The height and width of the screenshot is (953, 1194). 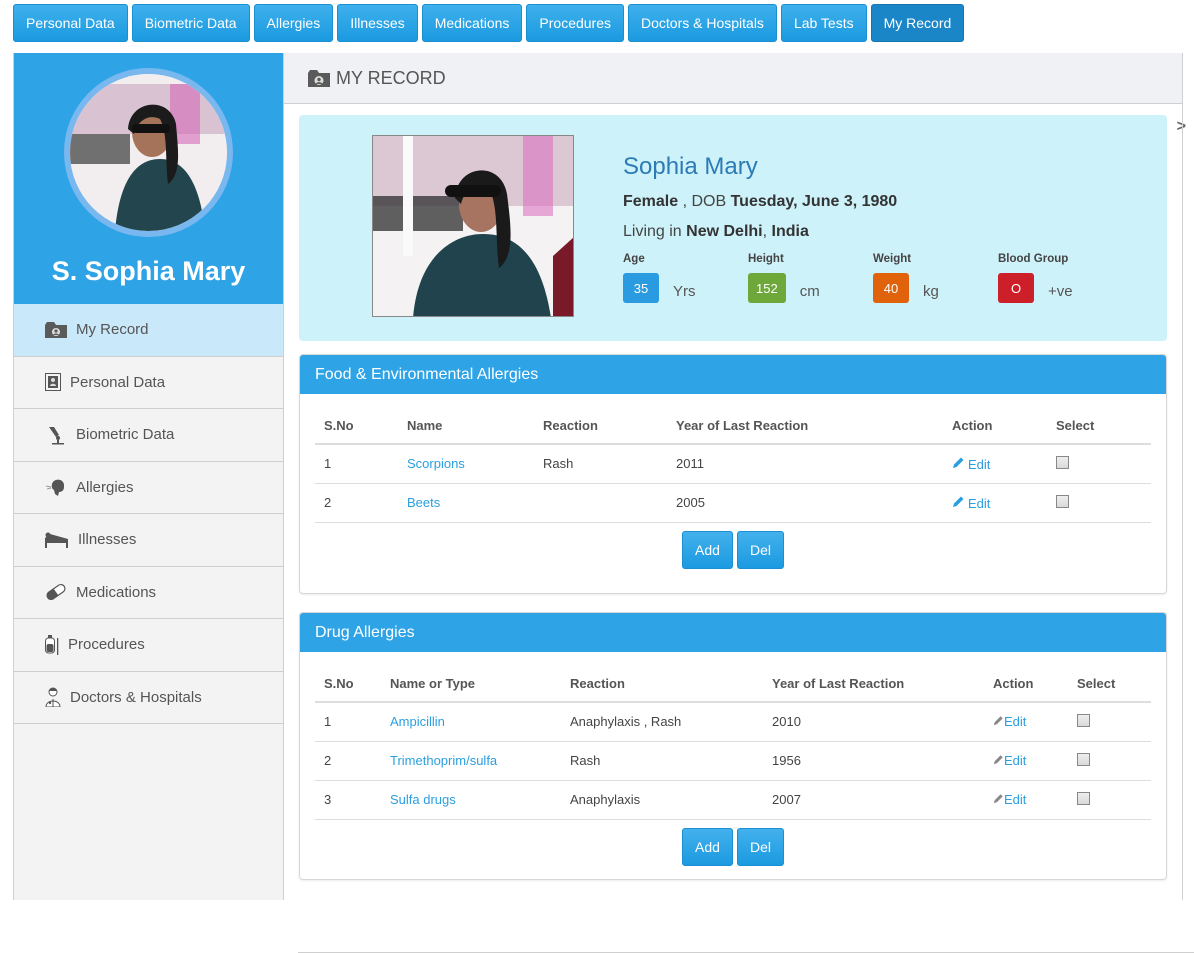 I want to click on sneeze-icon, so click(x=56, y=487).